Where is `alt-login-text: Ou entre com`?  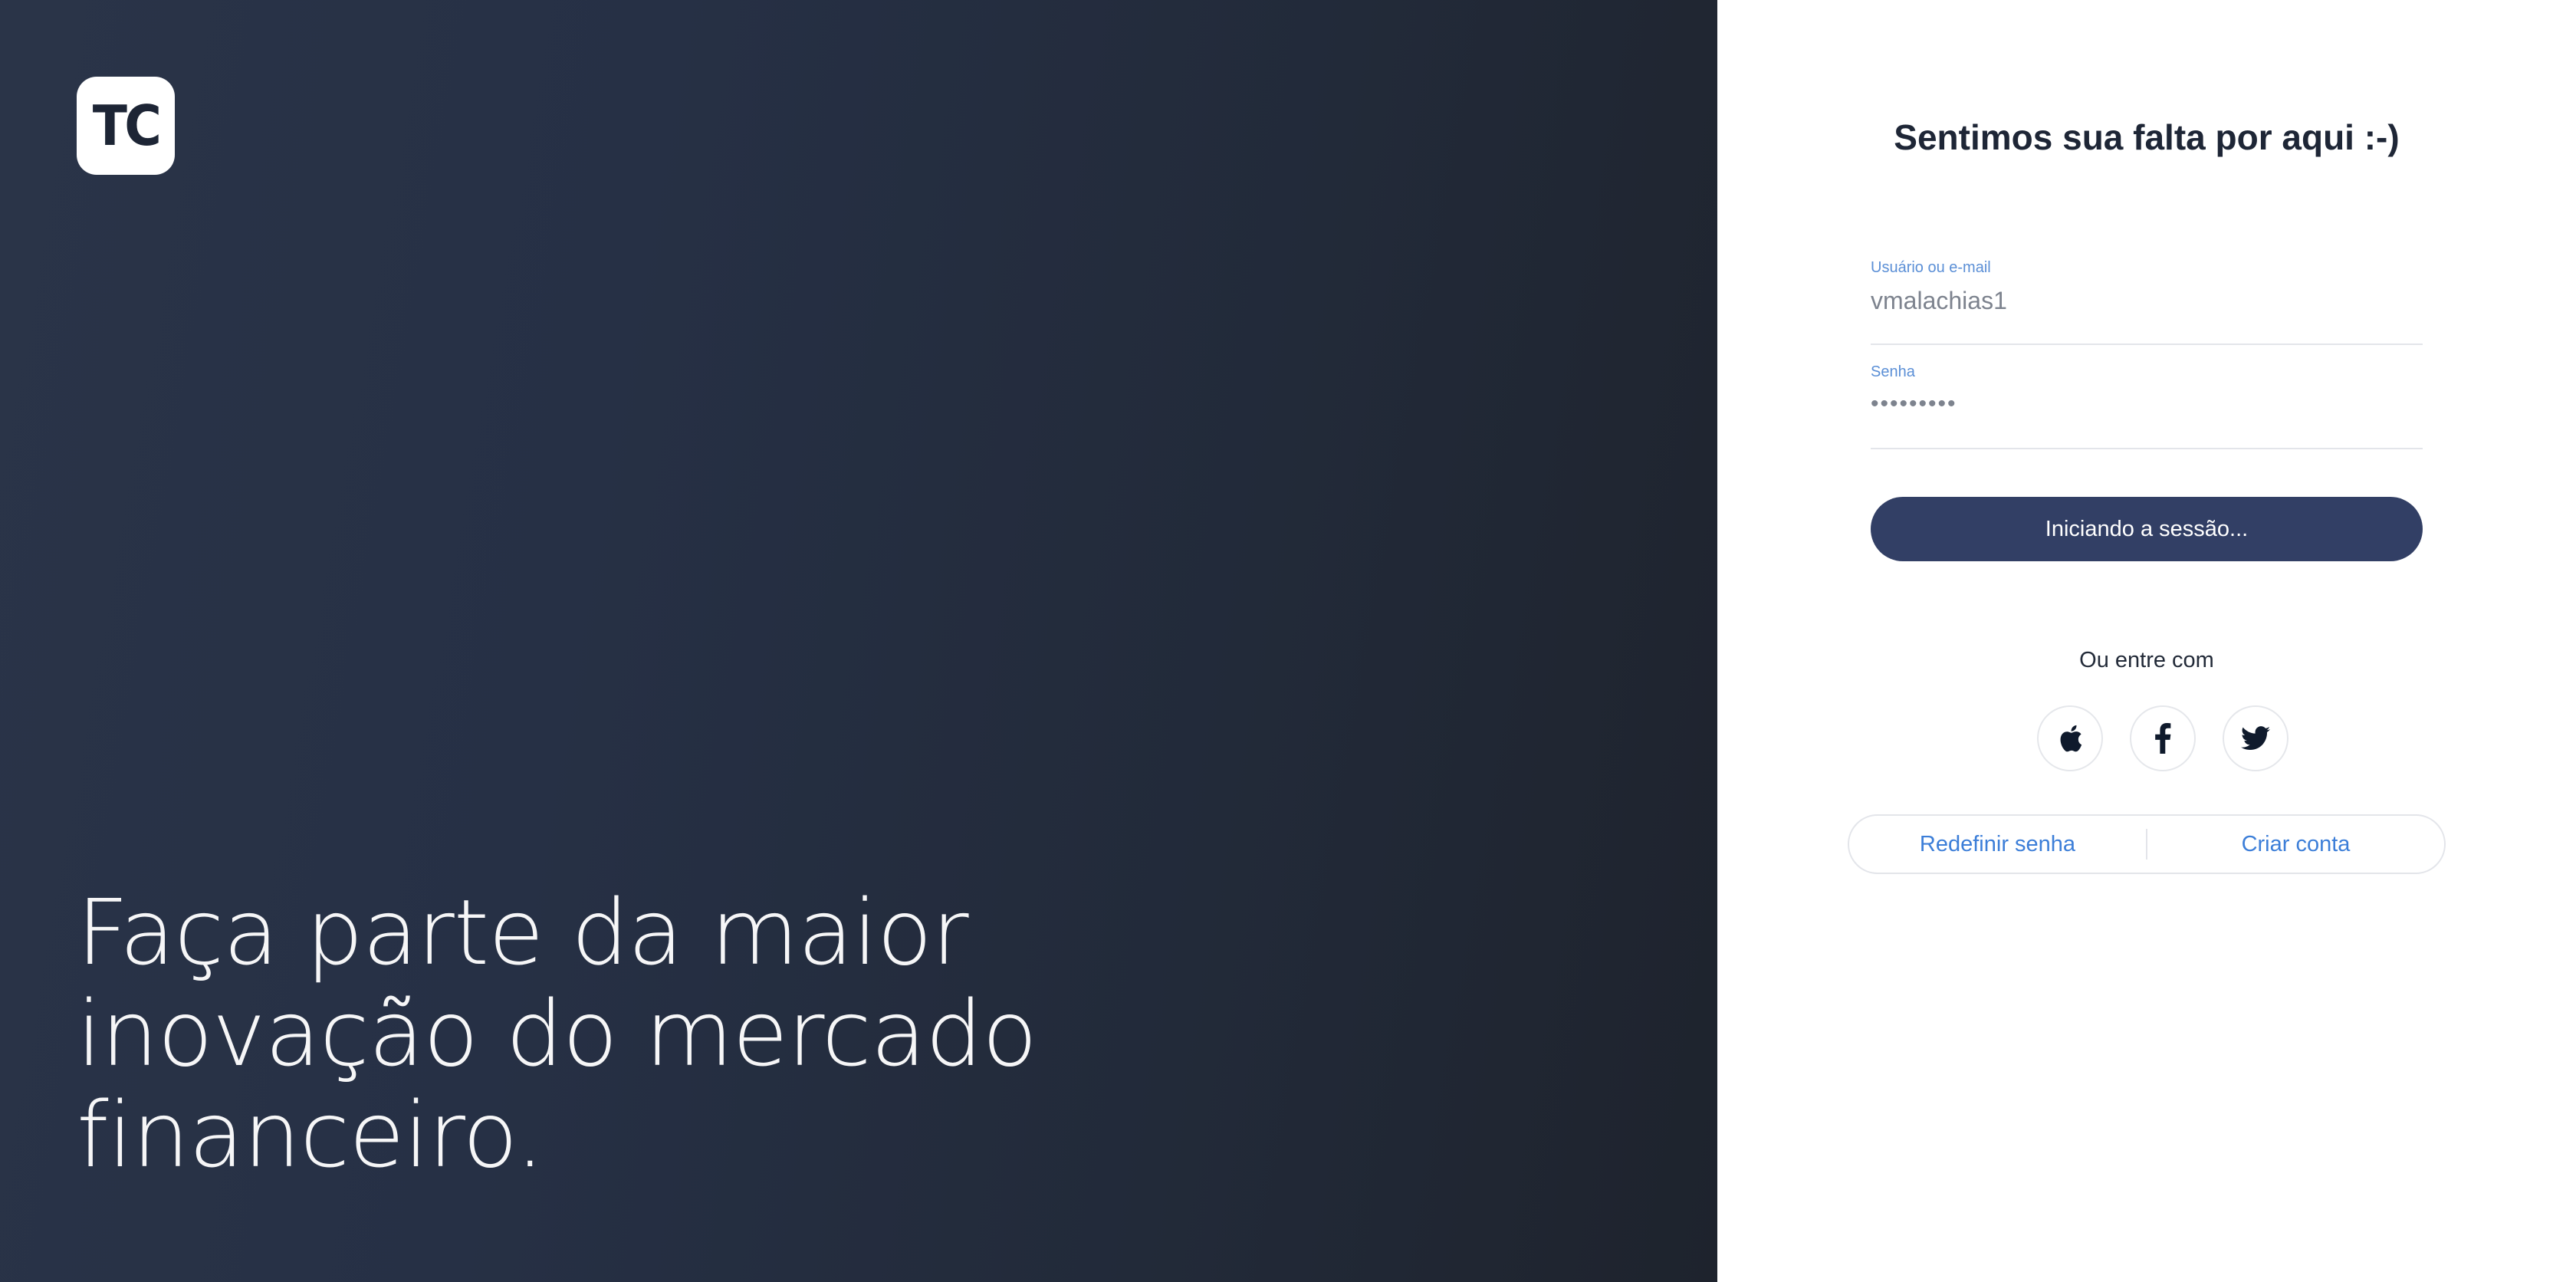
alt-login-text: Ou entre com is located at coordinates (2146, 660).